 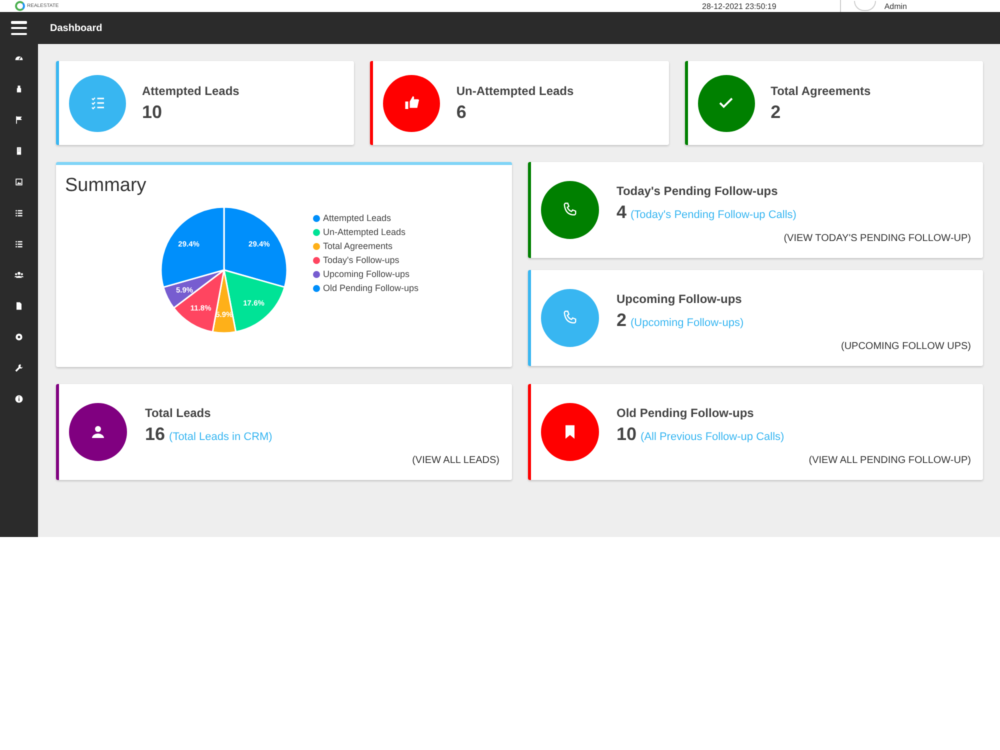 What do you see at coordinates (905, 346) in the screenshot?
I see `view-link: (UPCOMING FOLLOW UPS)` at bounding box center [905, 346].